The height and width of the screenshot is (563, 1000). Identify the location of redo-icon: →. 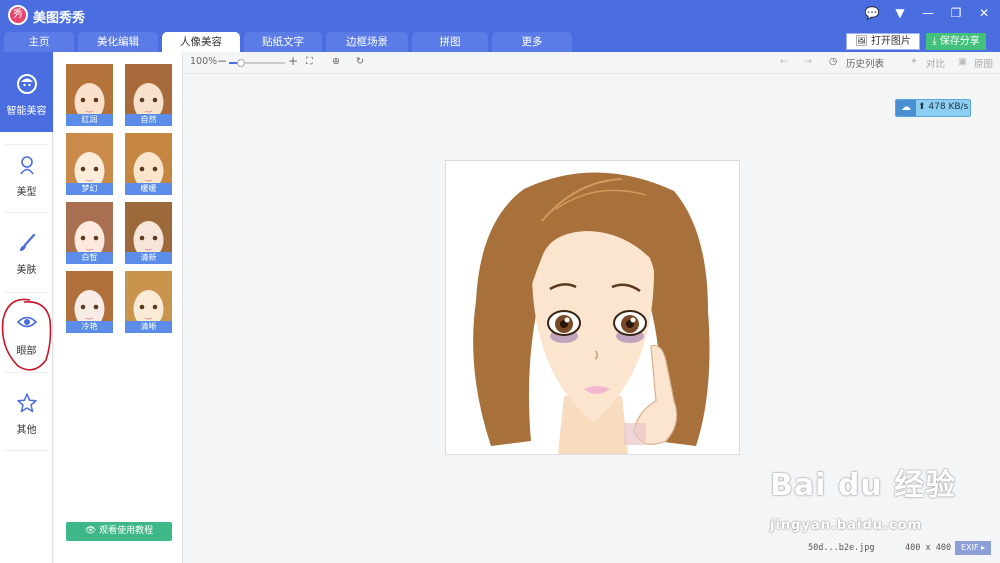
(808, 61).